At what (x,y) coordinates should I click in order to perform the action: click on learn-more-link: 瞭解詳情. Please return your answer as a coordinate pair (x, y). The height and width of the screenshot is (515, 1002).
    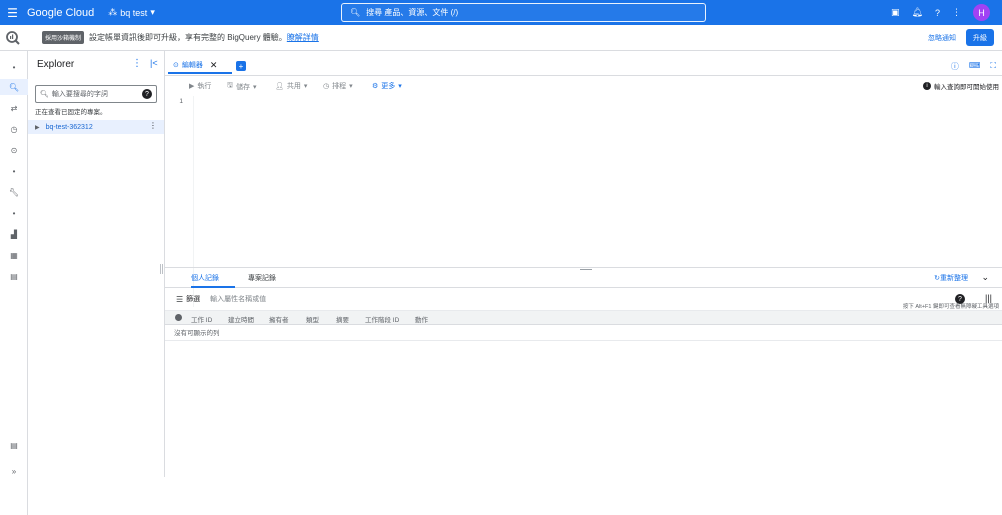
    Looking at the image, I should click on (303, 37).